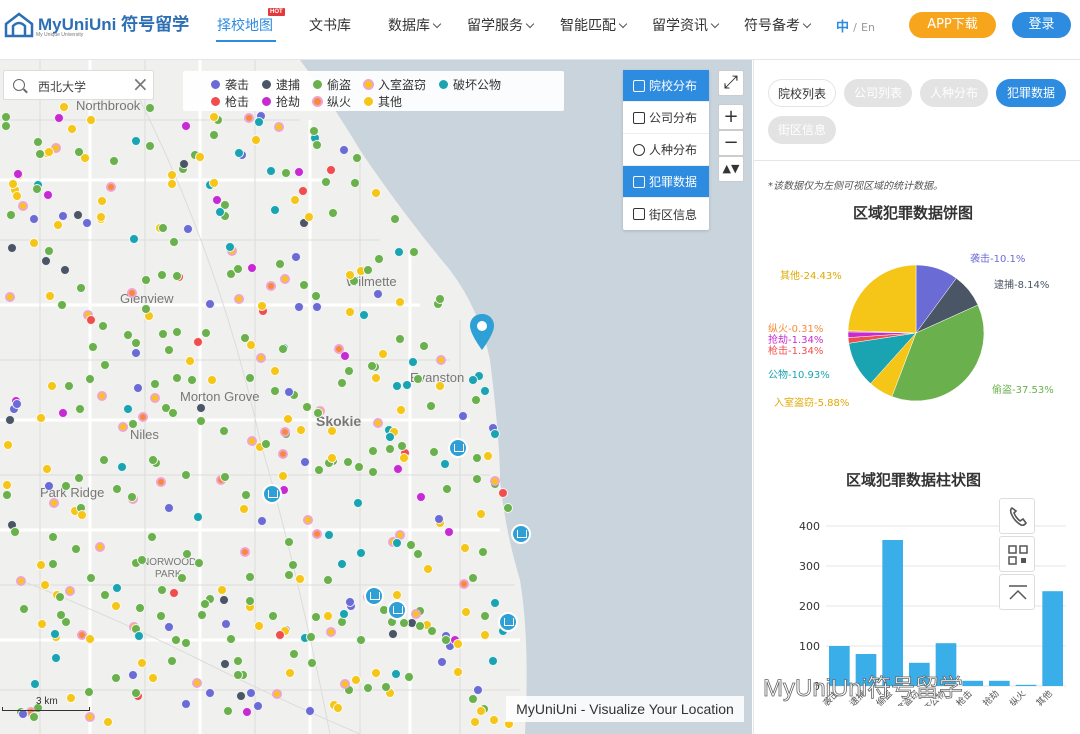 Image resolution: width=1080 pixels, height=734 pixels. What do you see at coordinates (666, 118) in the screenshot?
I see `layer-company: 公司分布` at bounding box center [666, 118].